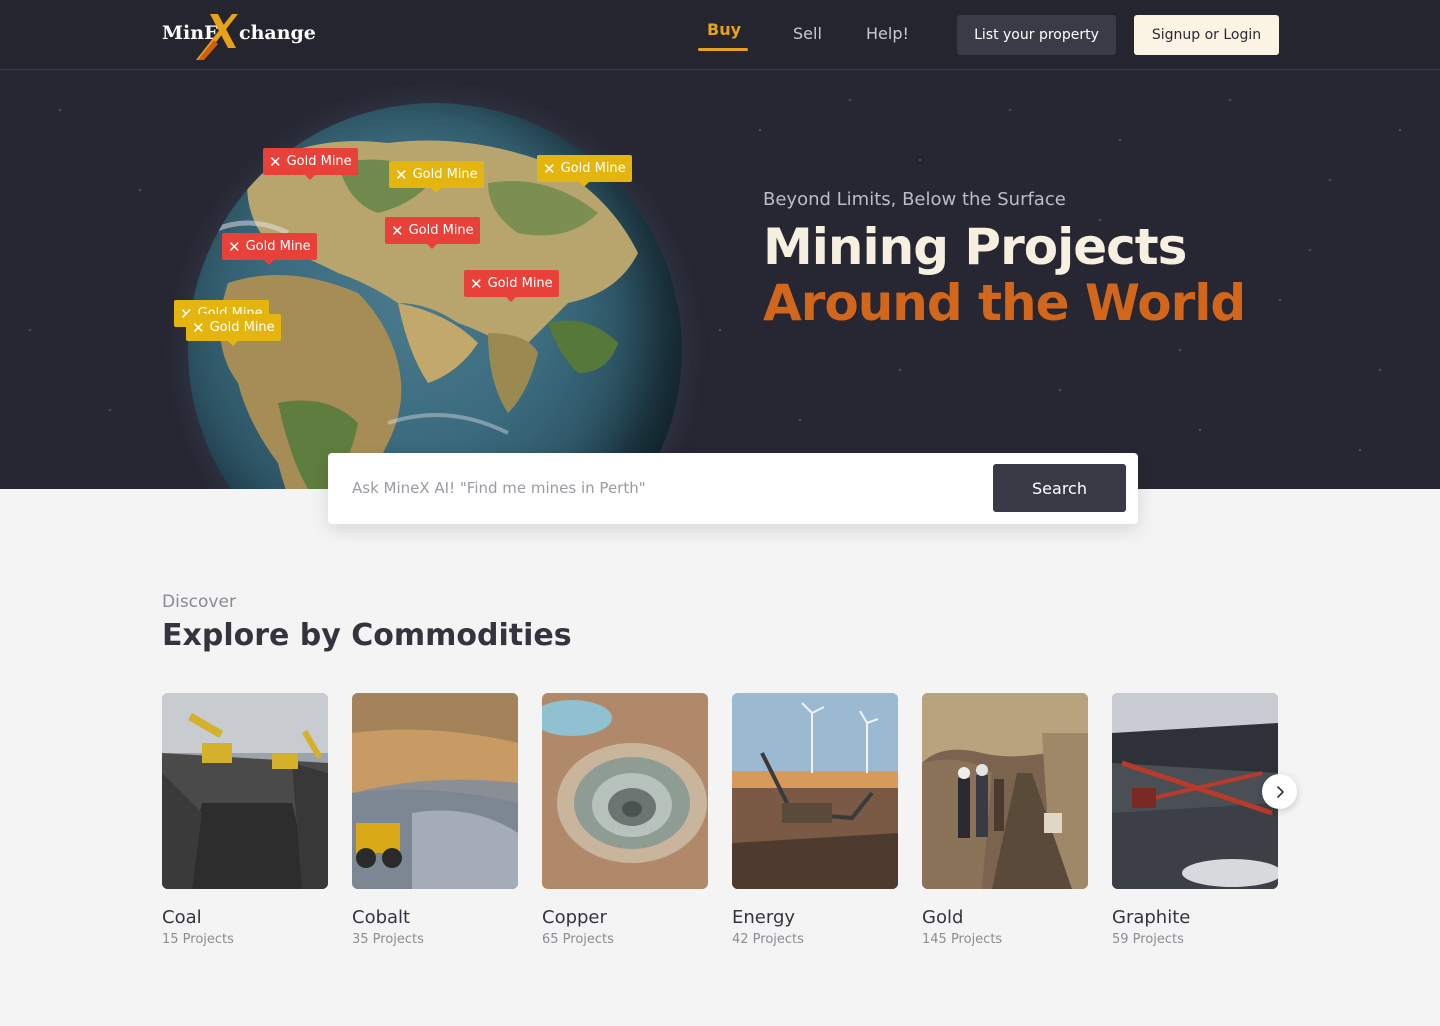  Describe the element at coordinates (662, 488) in the screenshot. I see `ai-search-input` at that location.